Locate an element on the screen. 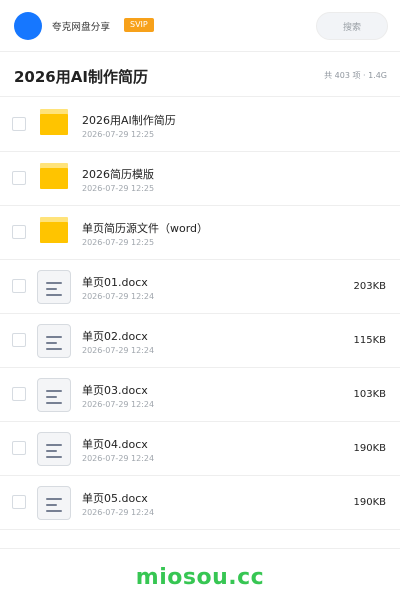 This screenshot has width=400, height=600. avatar is located at coordinates (28, 26).